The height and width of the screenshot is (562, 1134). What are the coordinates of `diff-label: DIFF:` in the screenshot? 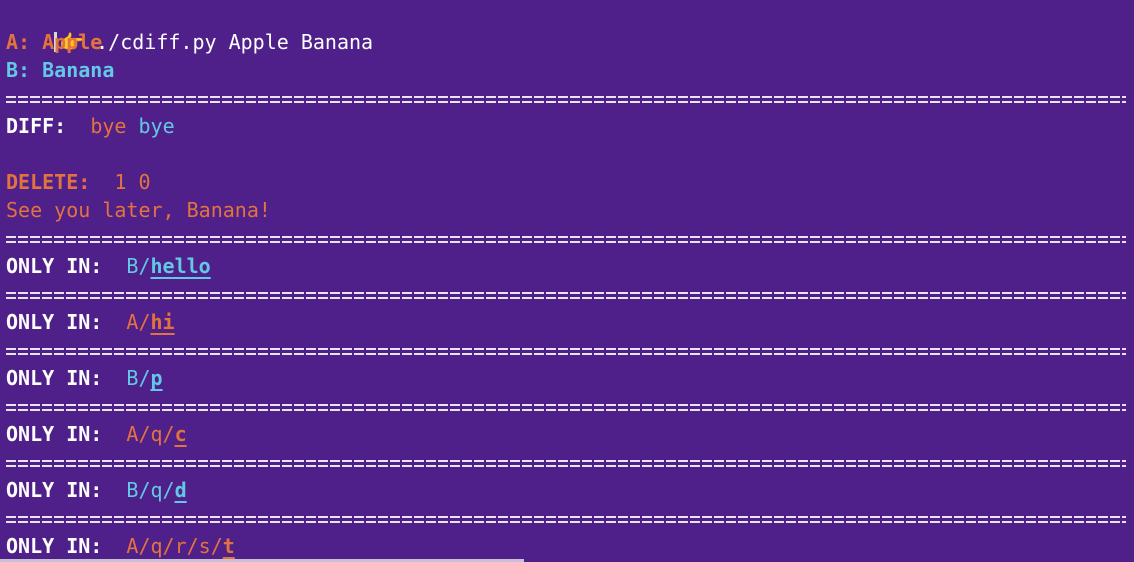 It's located at (36, 126).